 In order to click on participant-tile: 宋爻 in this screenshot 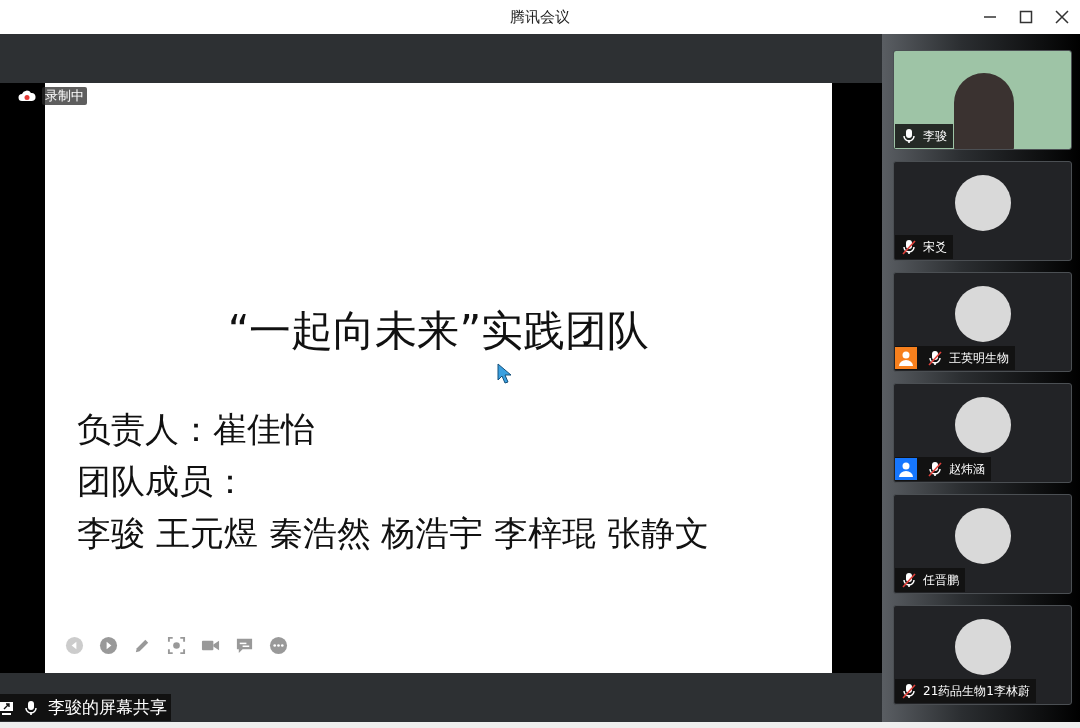, I will do `click(982, 211)`.